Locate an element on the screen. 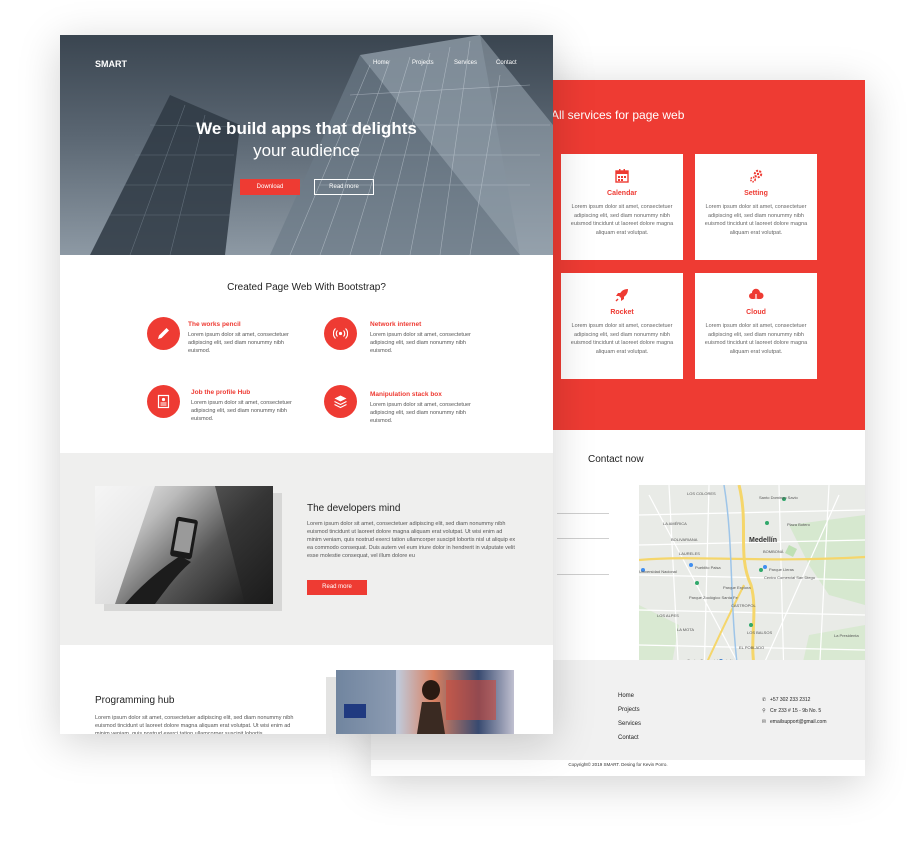  footer-link-contact: Contact is located at coordinates (628, 738).